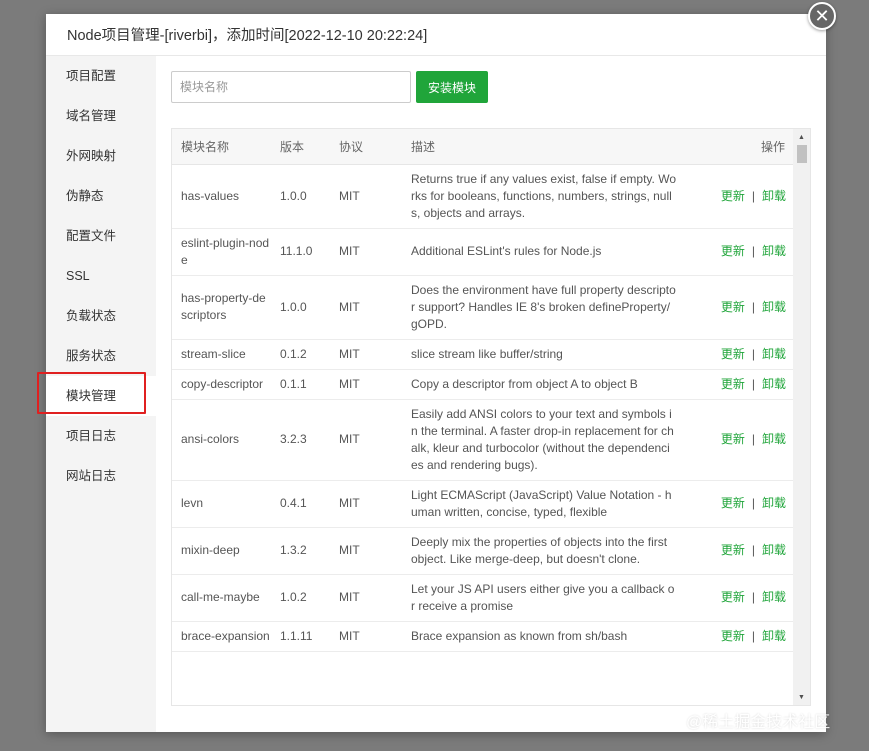  What do you see at coordinates (221, 354) in the screenshot?
I see `module-name-cell: stream-slice` at bounding box center [221, 354].